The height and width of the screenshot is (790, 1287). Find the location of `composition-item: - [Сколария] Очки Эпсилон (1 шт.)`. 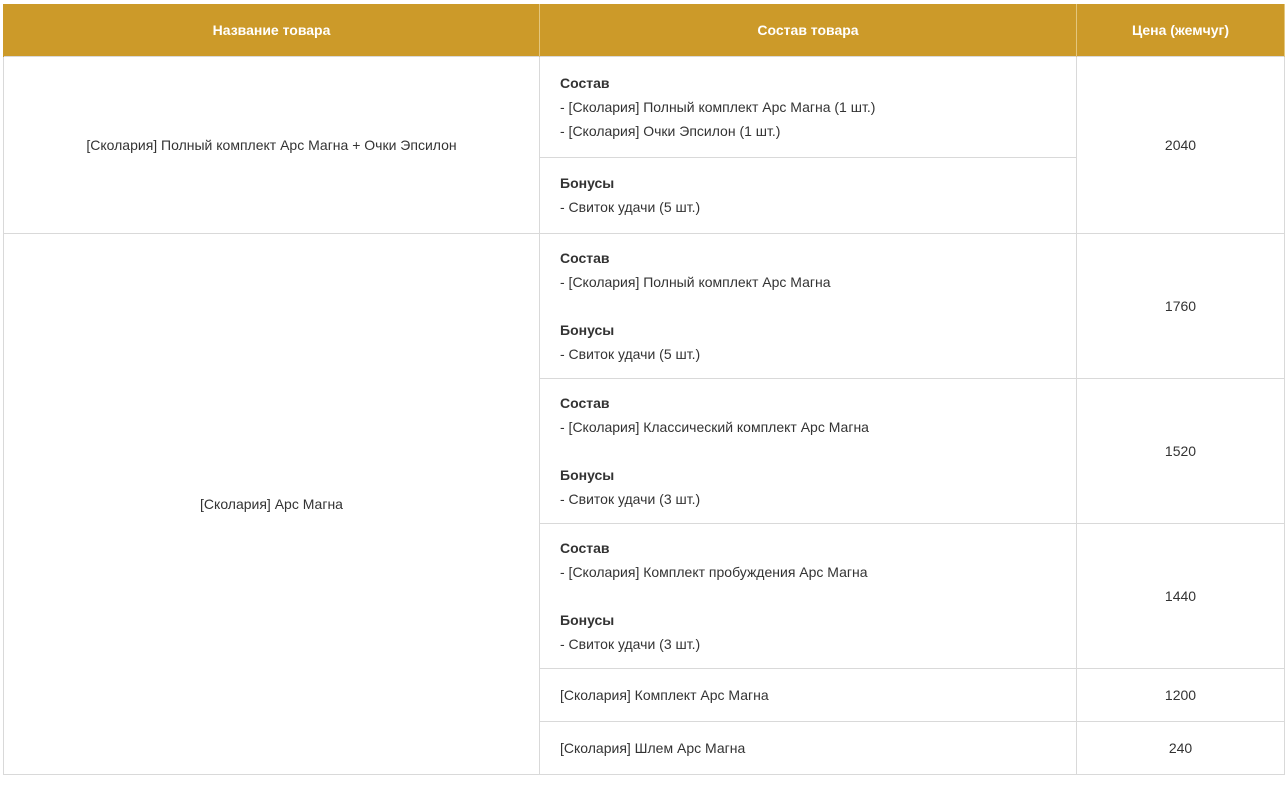

composition-item: - [Сколария] Очки Эпсилон (1 шт.) is located at coordinates (670, 130).